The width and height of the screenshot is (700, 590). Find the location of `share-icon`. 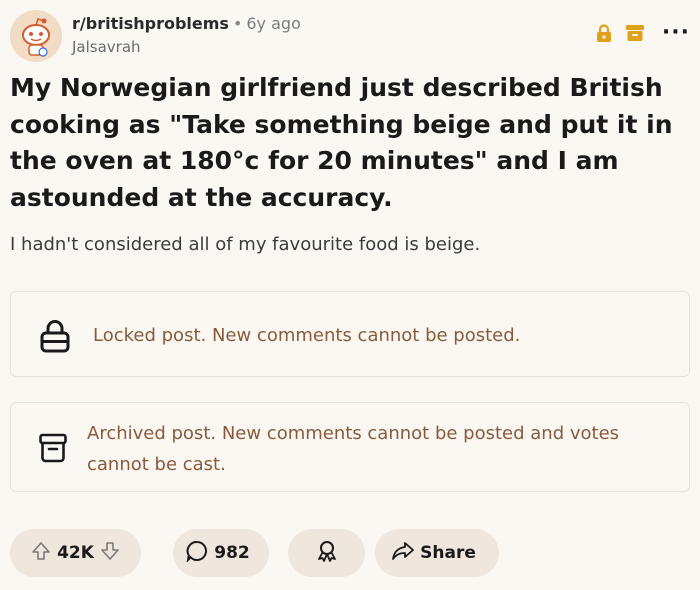

share-icon is located at coordinates (403, 553).